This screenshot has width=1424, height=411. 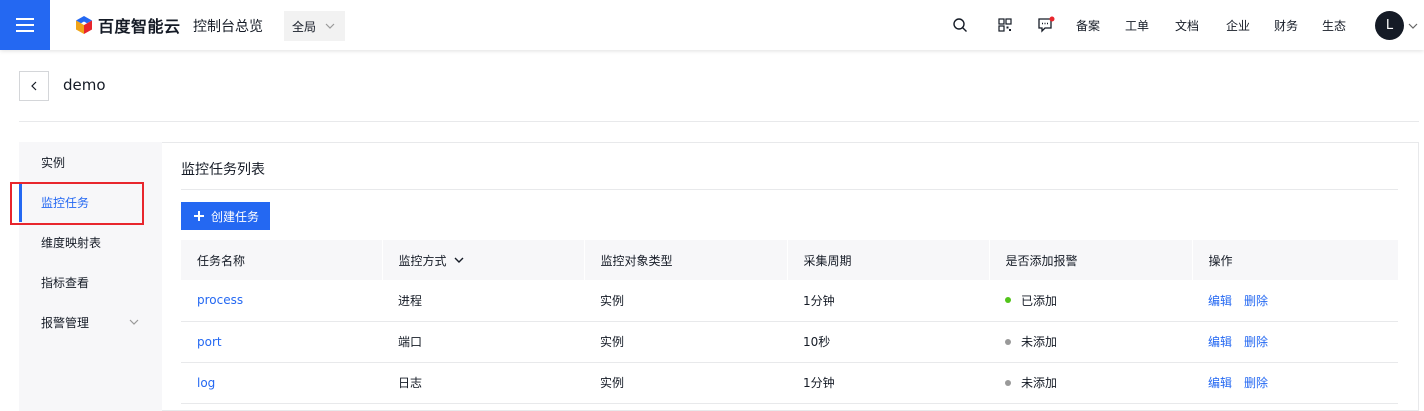 I want to click on column-header-label: 监控方式, so click(x=422, y=260).